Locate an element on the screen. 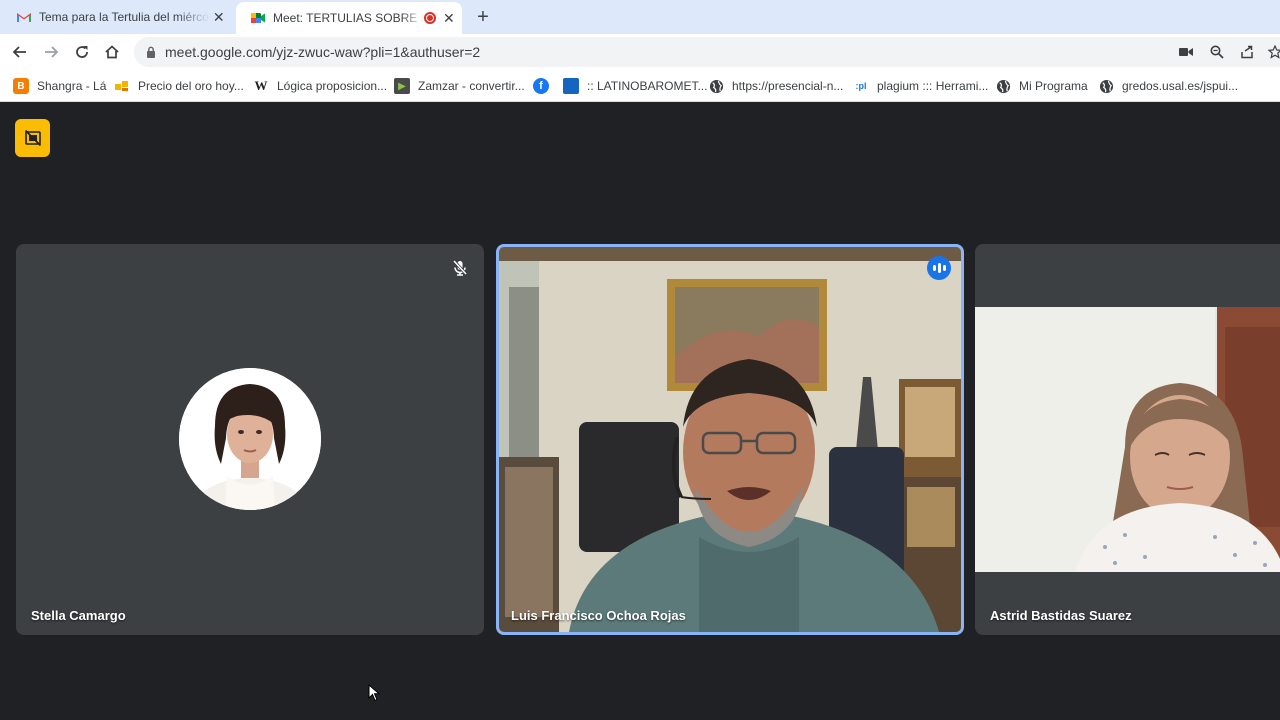  participant-name: Stella Camargo is located at coordinates (78, 615).